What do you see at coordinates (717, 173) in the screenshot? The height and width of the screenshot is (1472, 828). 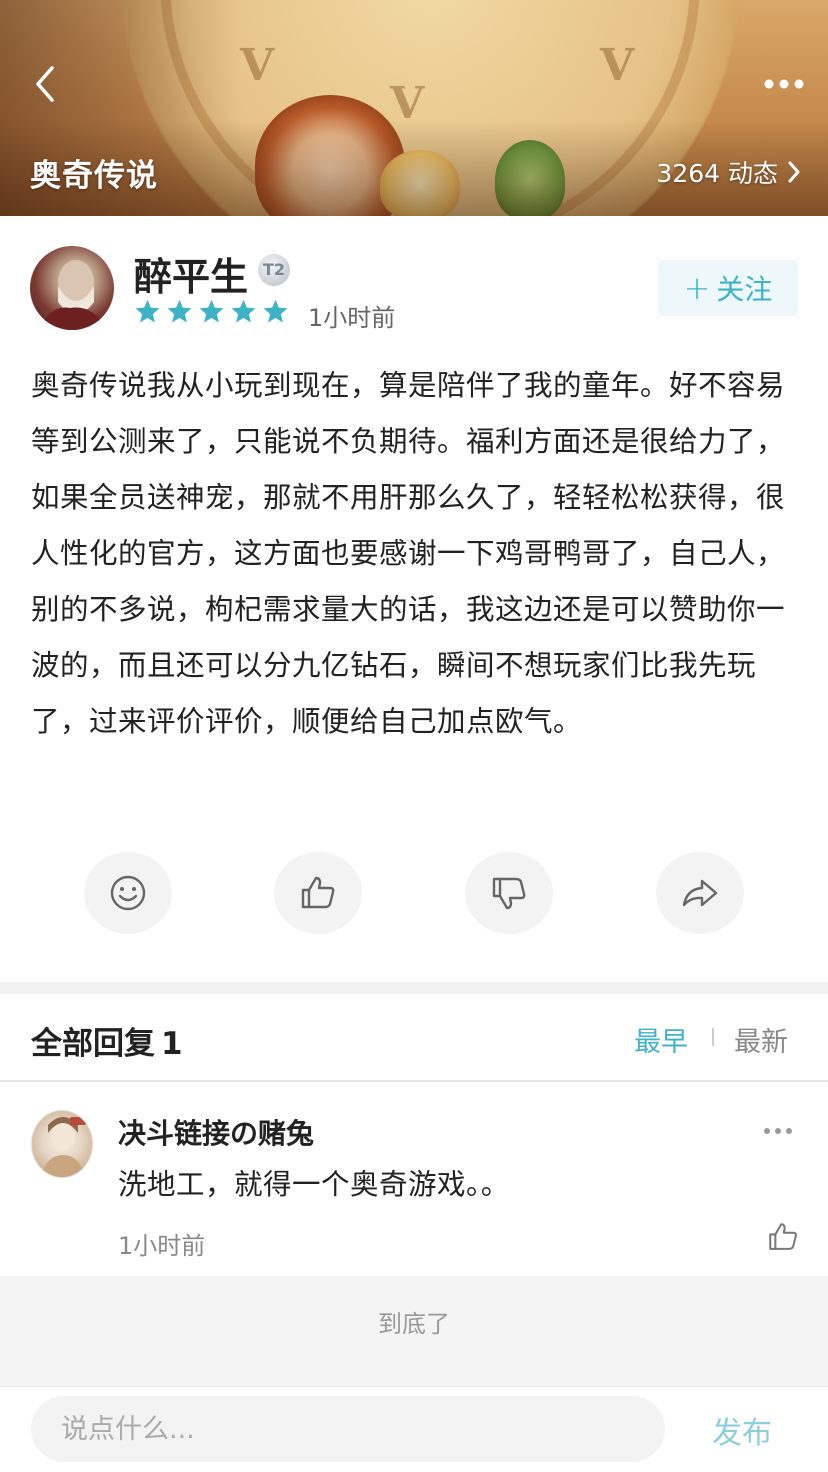 I see `activity-count-text: 3264 动态` at bounding box center [717, 173].